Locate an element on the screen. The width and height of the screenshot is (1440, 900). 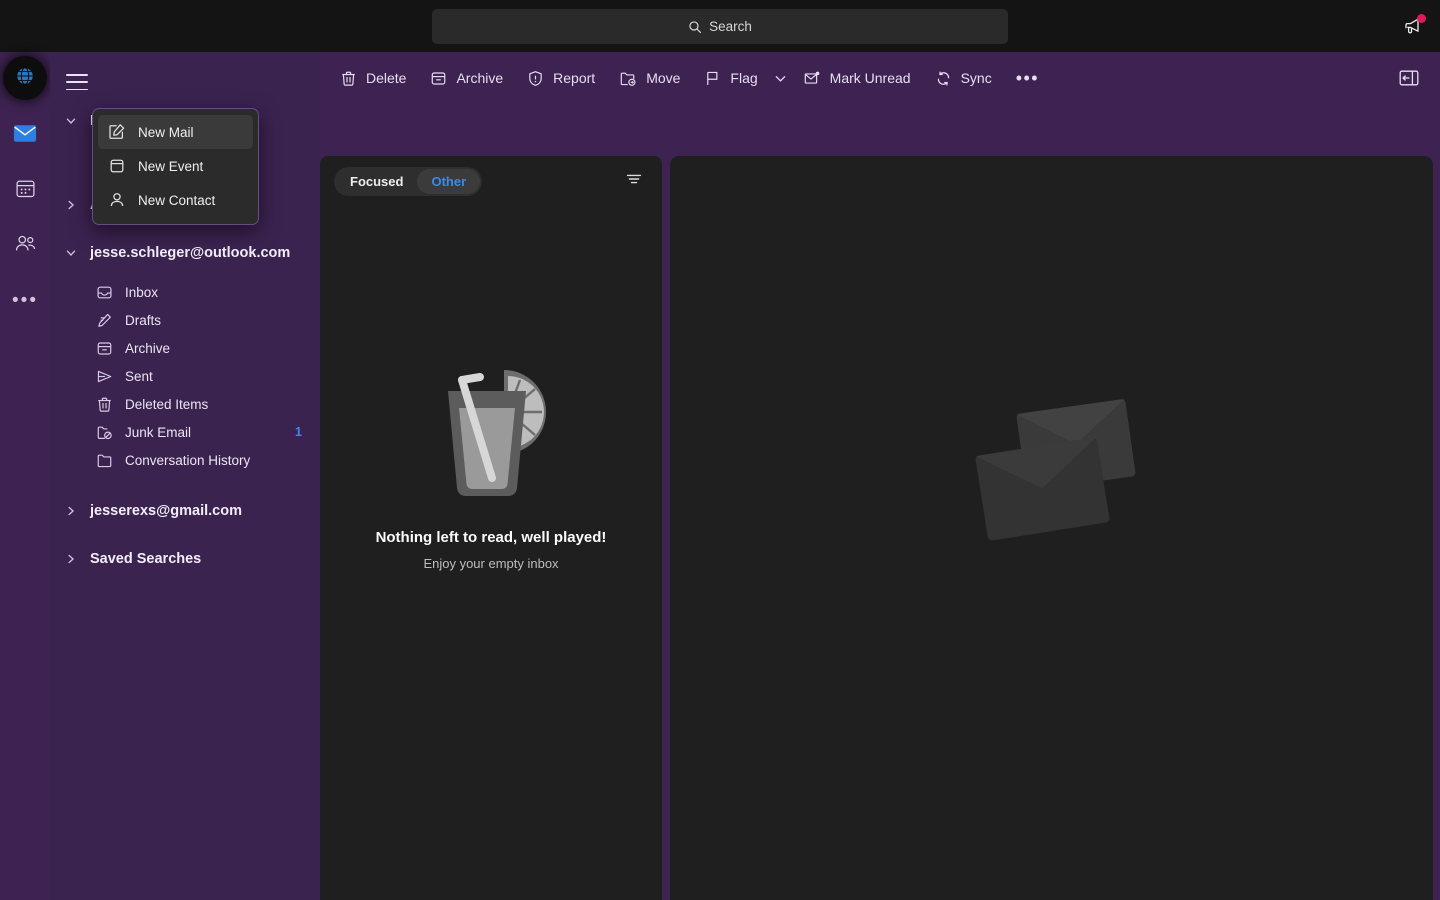
sidebar-group-outlook-account: jesse.schleger@outlook.com is located at coordinates (185, 253).